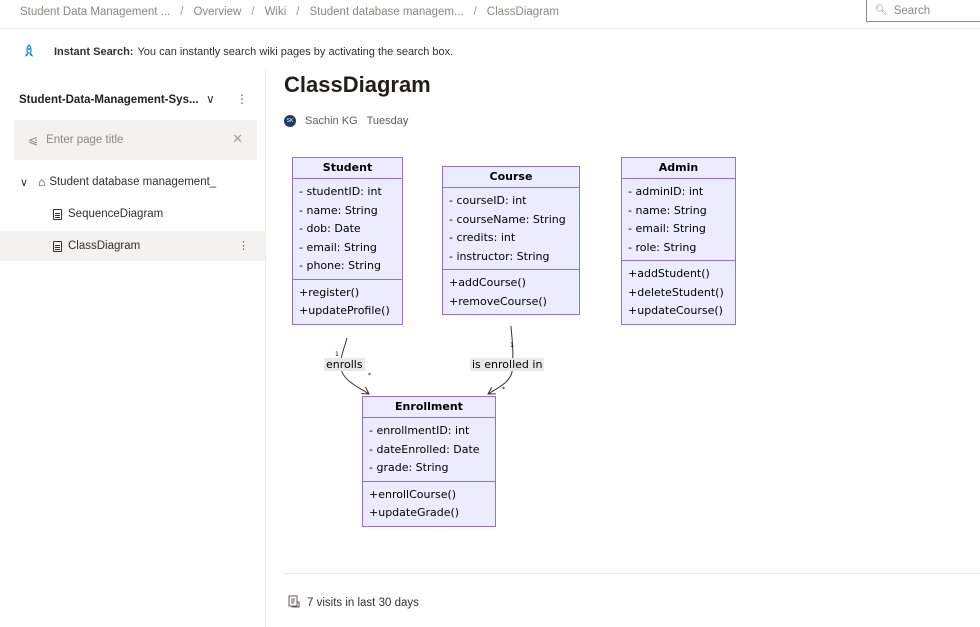 This screenshot has width=980, height=627. I want to click on tree-item-label: ClassDiagram, so click(104, 246).